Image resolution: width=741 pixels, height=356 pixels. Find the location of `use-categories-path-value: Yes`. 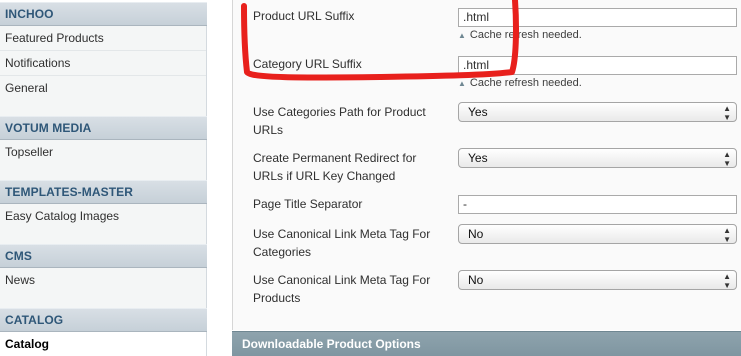

use-categories-path-value: Yes is located at coordinates (478, 112).